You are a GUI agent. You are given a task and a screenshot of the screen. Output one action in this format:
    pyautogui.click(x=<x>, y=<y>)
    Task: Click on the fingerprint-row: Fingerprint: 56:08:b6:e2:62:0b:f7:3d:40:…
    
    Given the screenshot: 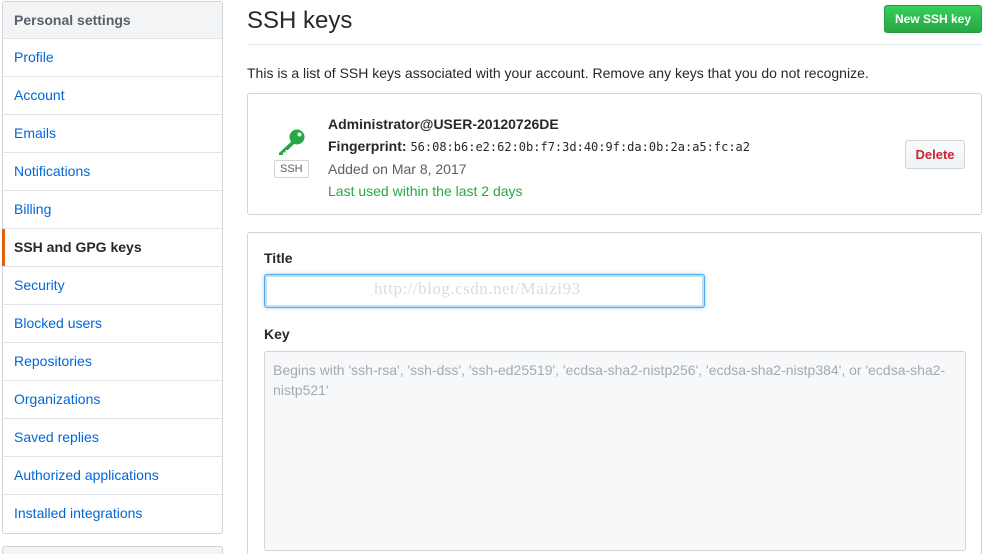 What is the action you would take?
    pyautogui.click(x=539, y=146)
    